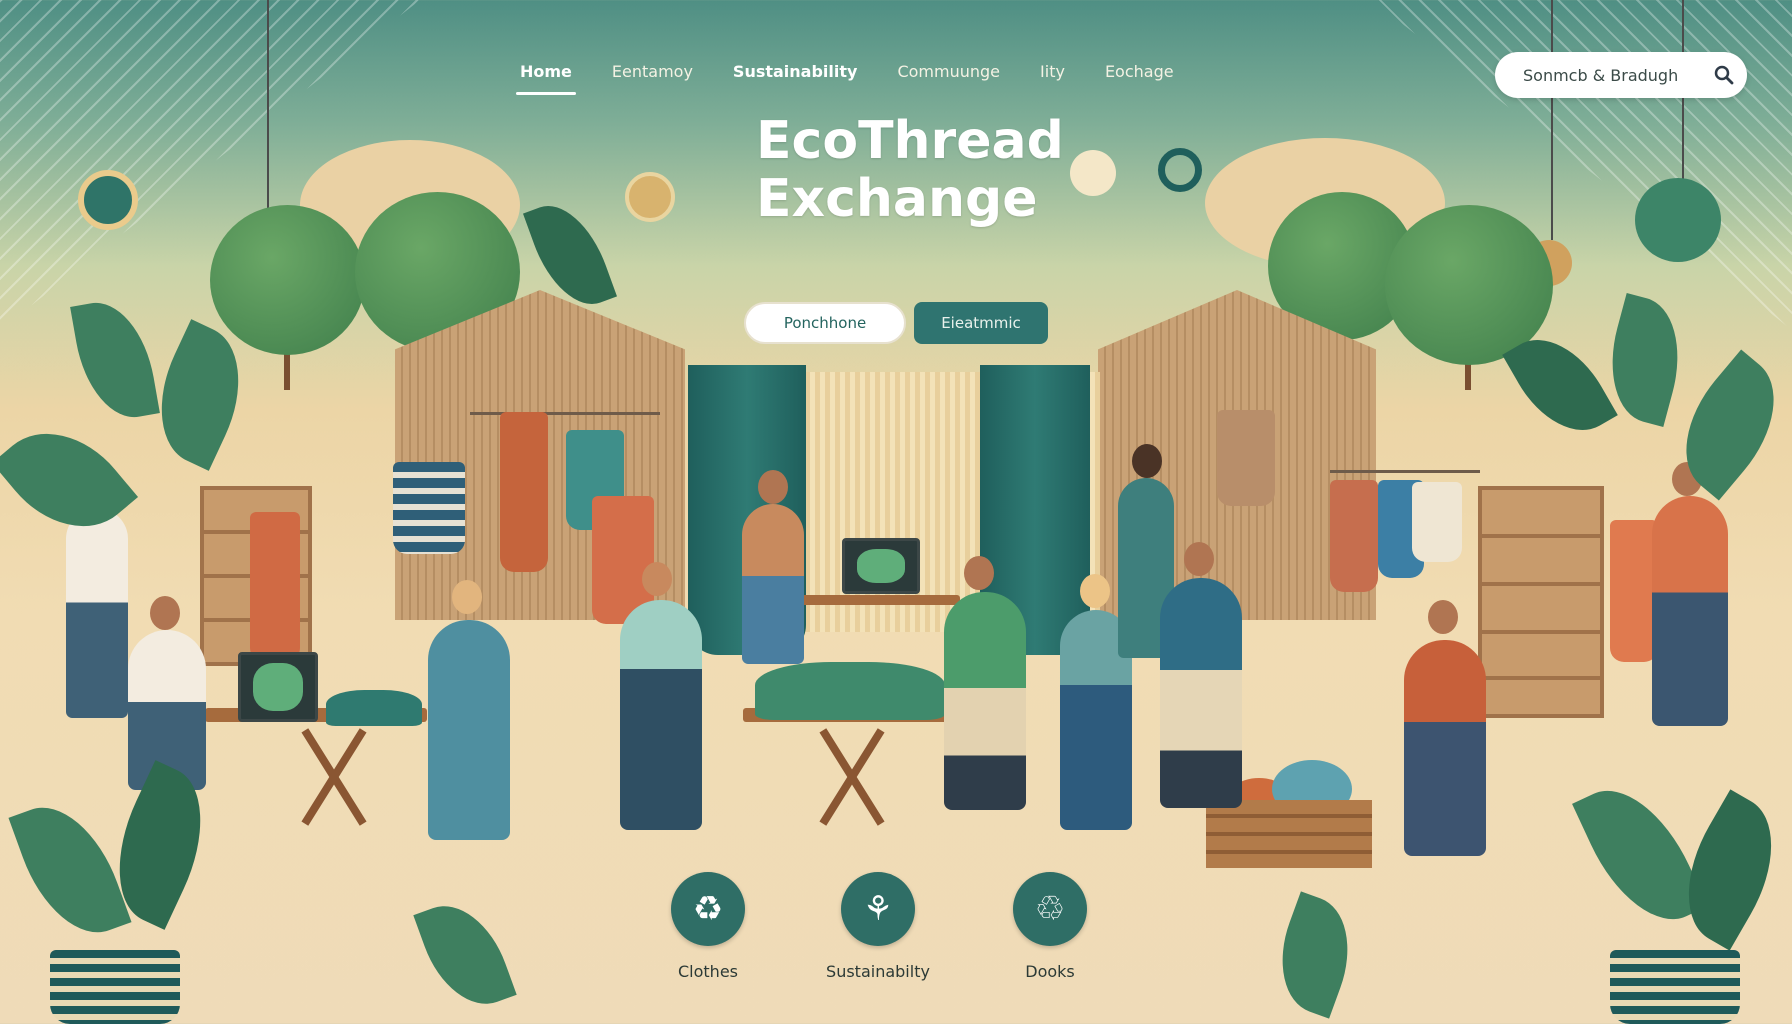  I want to click on category-label: Dooks, so click(1050, 971).